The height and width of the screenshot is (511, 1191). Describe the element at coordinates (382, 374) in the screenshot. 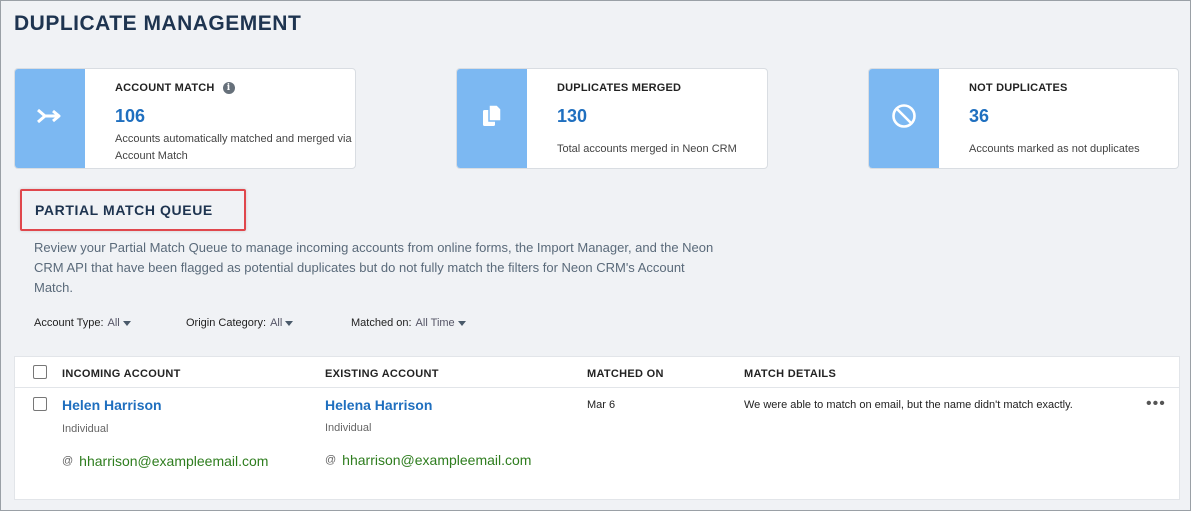

I see `column-header-existing: EXISTING ACCOUNT` at that location.